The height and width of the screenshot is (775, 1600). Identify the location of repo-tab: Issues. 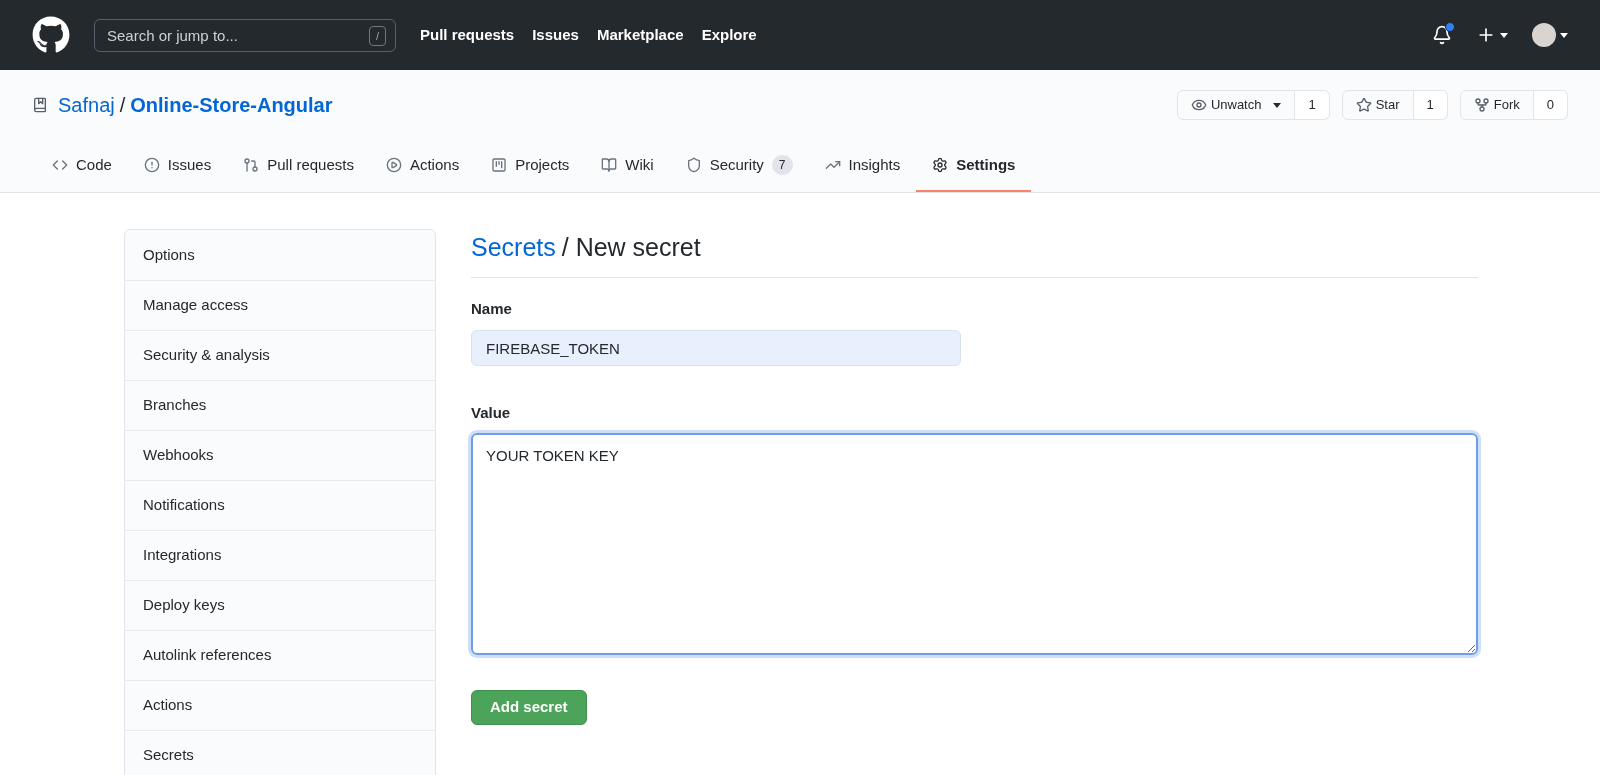
(177, 166).